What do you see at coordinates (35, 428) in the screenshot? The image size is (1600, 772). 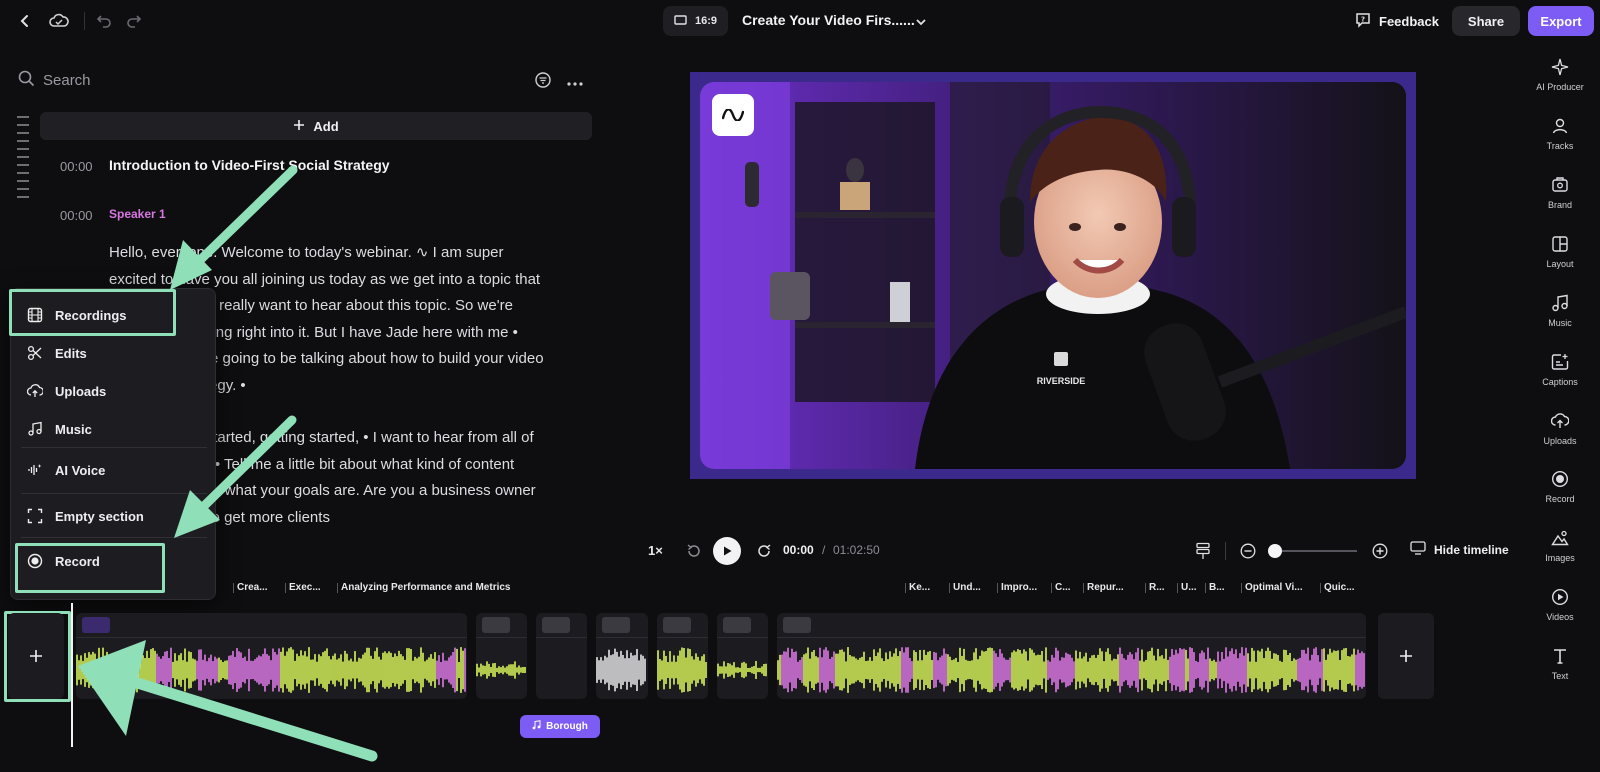 I see `music-note-icon` at bounding box center [35, 428].